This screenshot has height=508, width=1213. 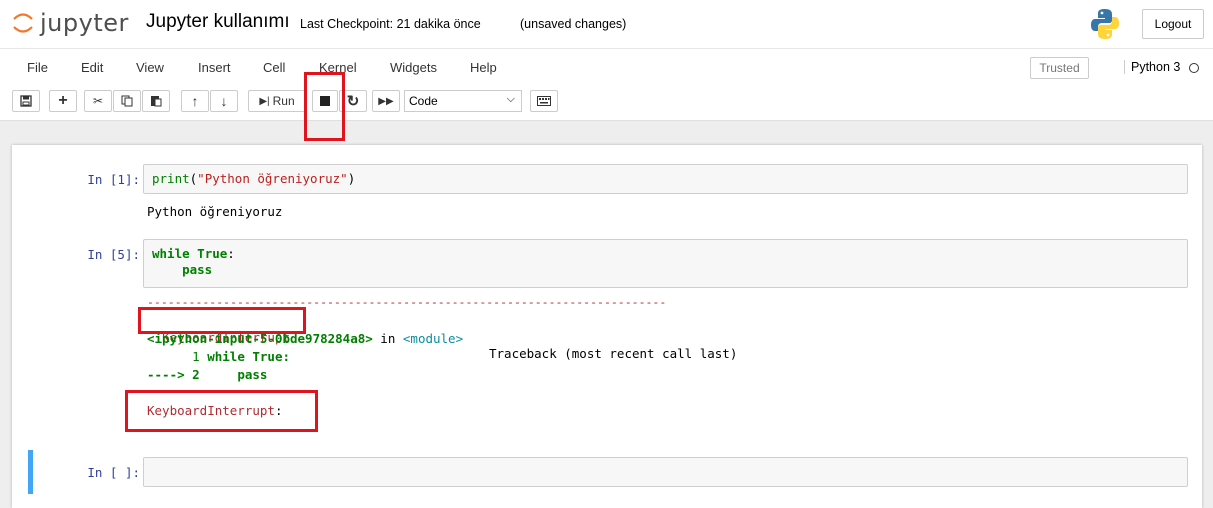 I want to click on command-palette-button, so click(x=544, y=101).